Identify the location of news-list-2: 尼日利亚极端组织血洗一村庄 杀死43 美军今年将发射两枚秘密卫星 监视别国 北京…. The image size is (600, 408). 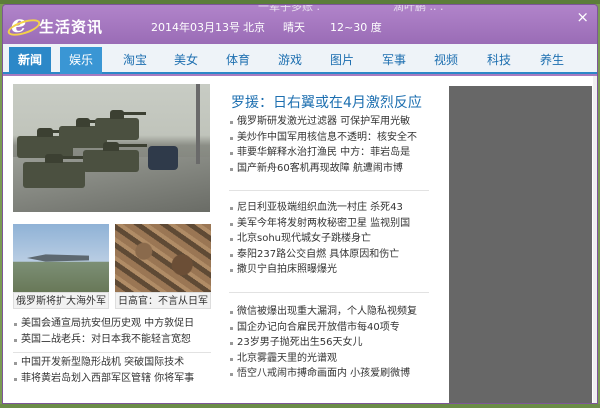
(329, 239).